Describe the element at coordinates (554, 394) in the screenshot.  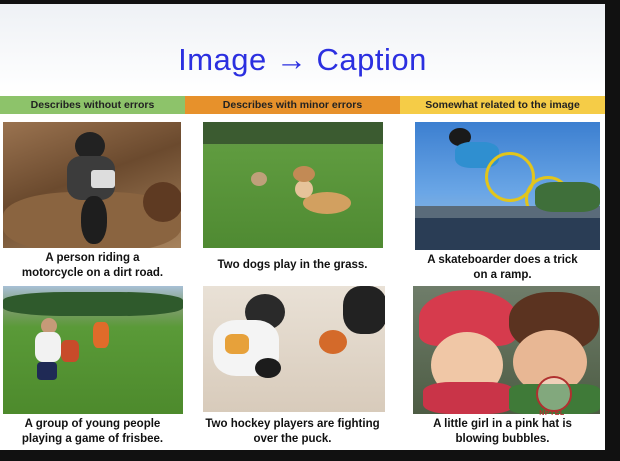
I see `nptel-logo-icon` at that location.